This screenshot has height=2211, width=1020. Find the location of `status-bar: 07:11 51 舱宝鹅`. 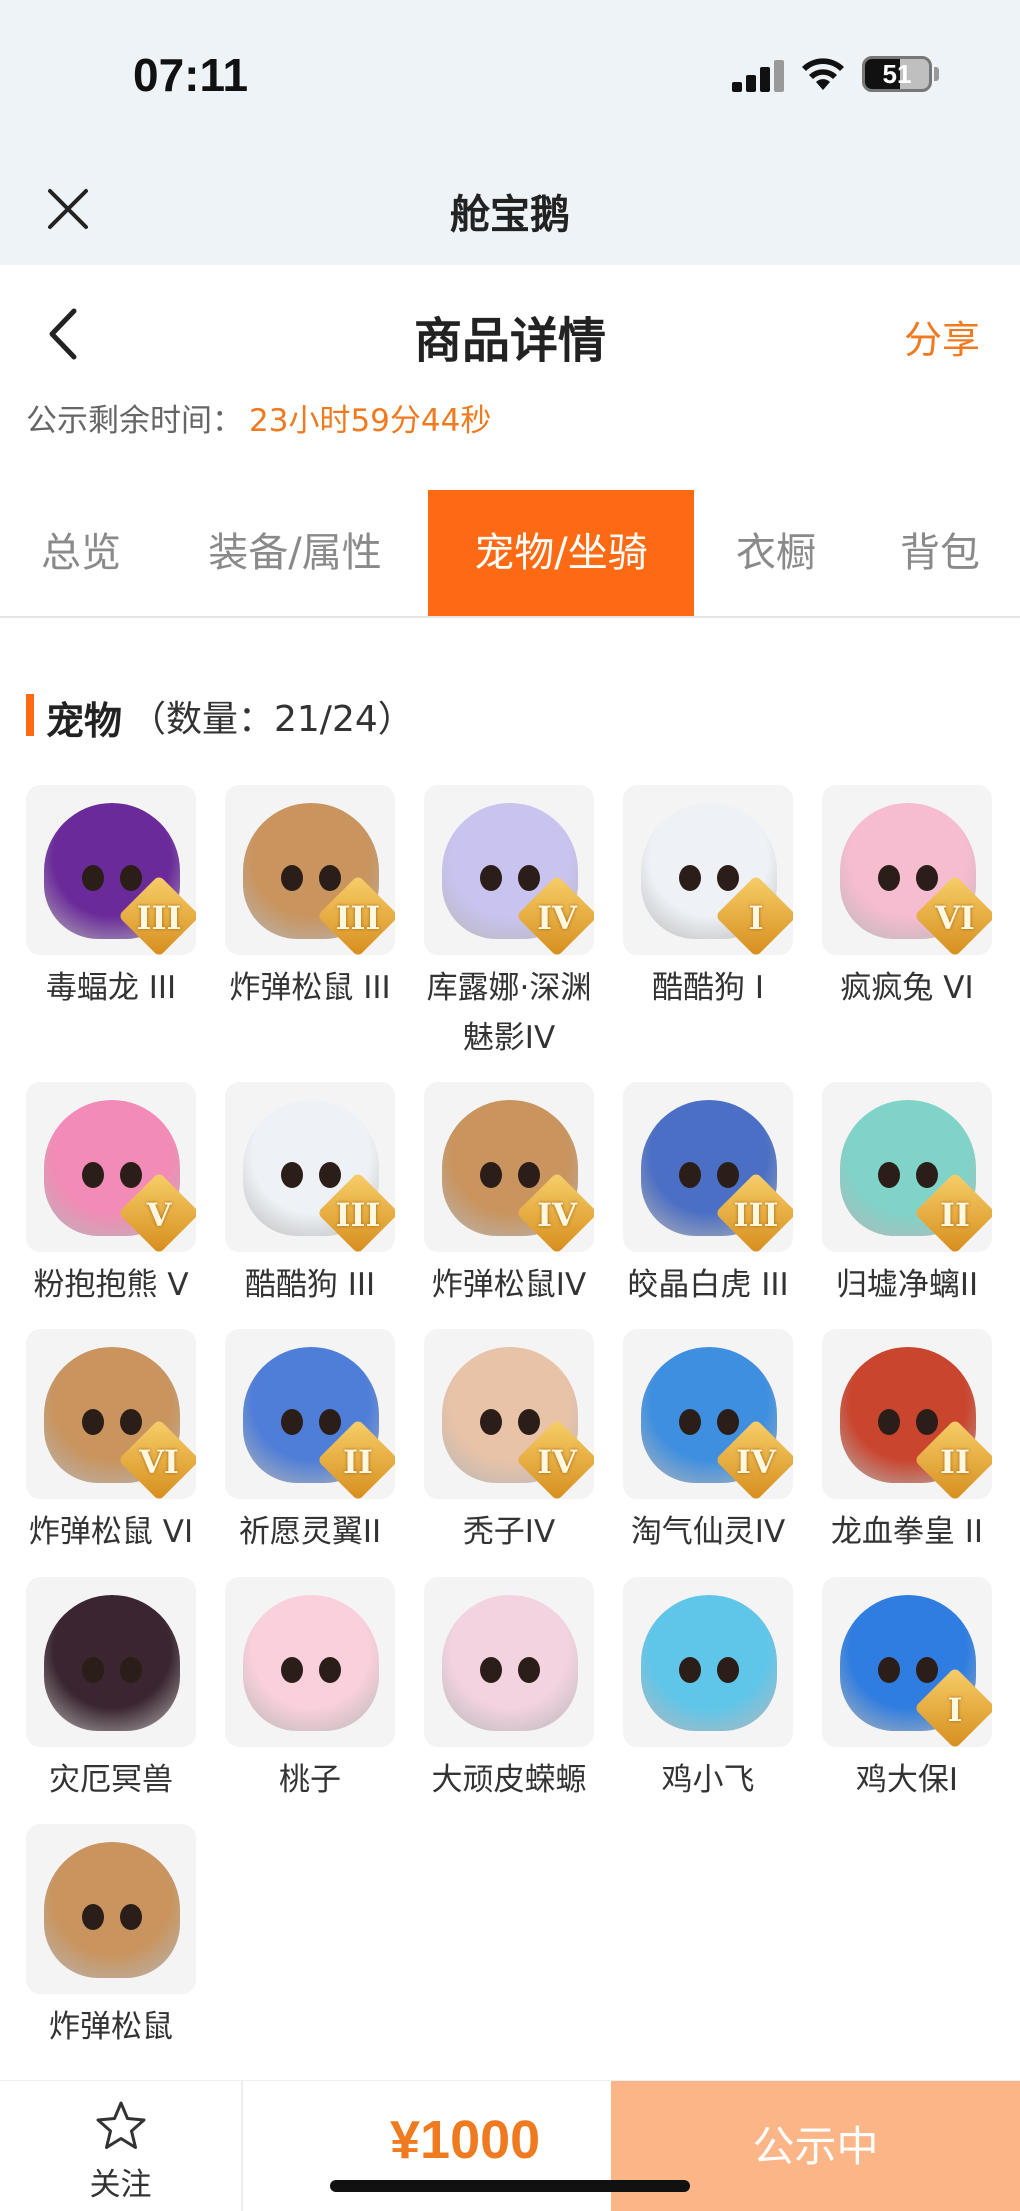

status-bar: 07:11 51 舱宝鹅 is located at coordinates (510, 132).